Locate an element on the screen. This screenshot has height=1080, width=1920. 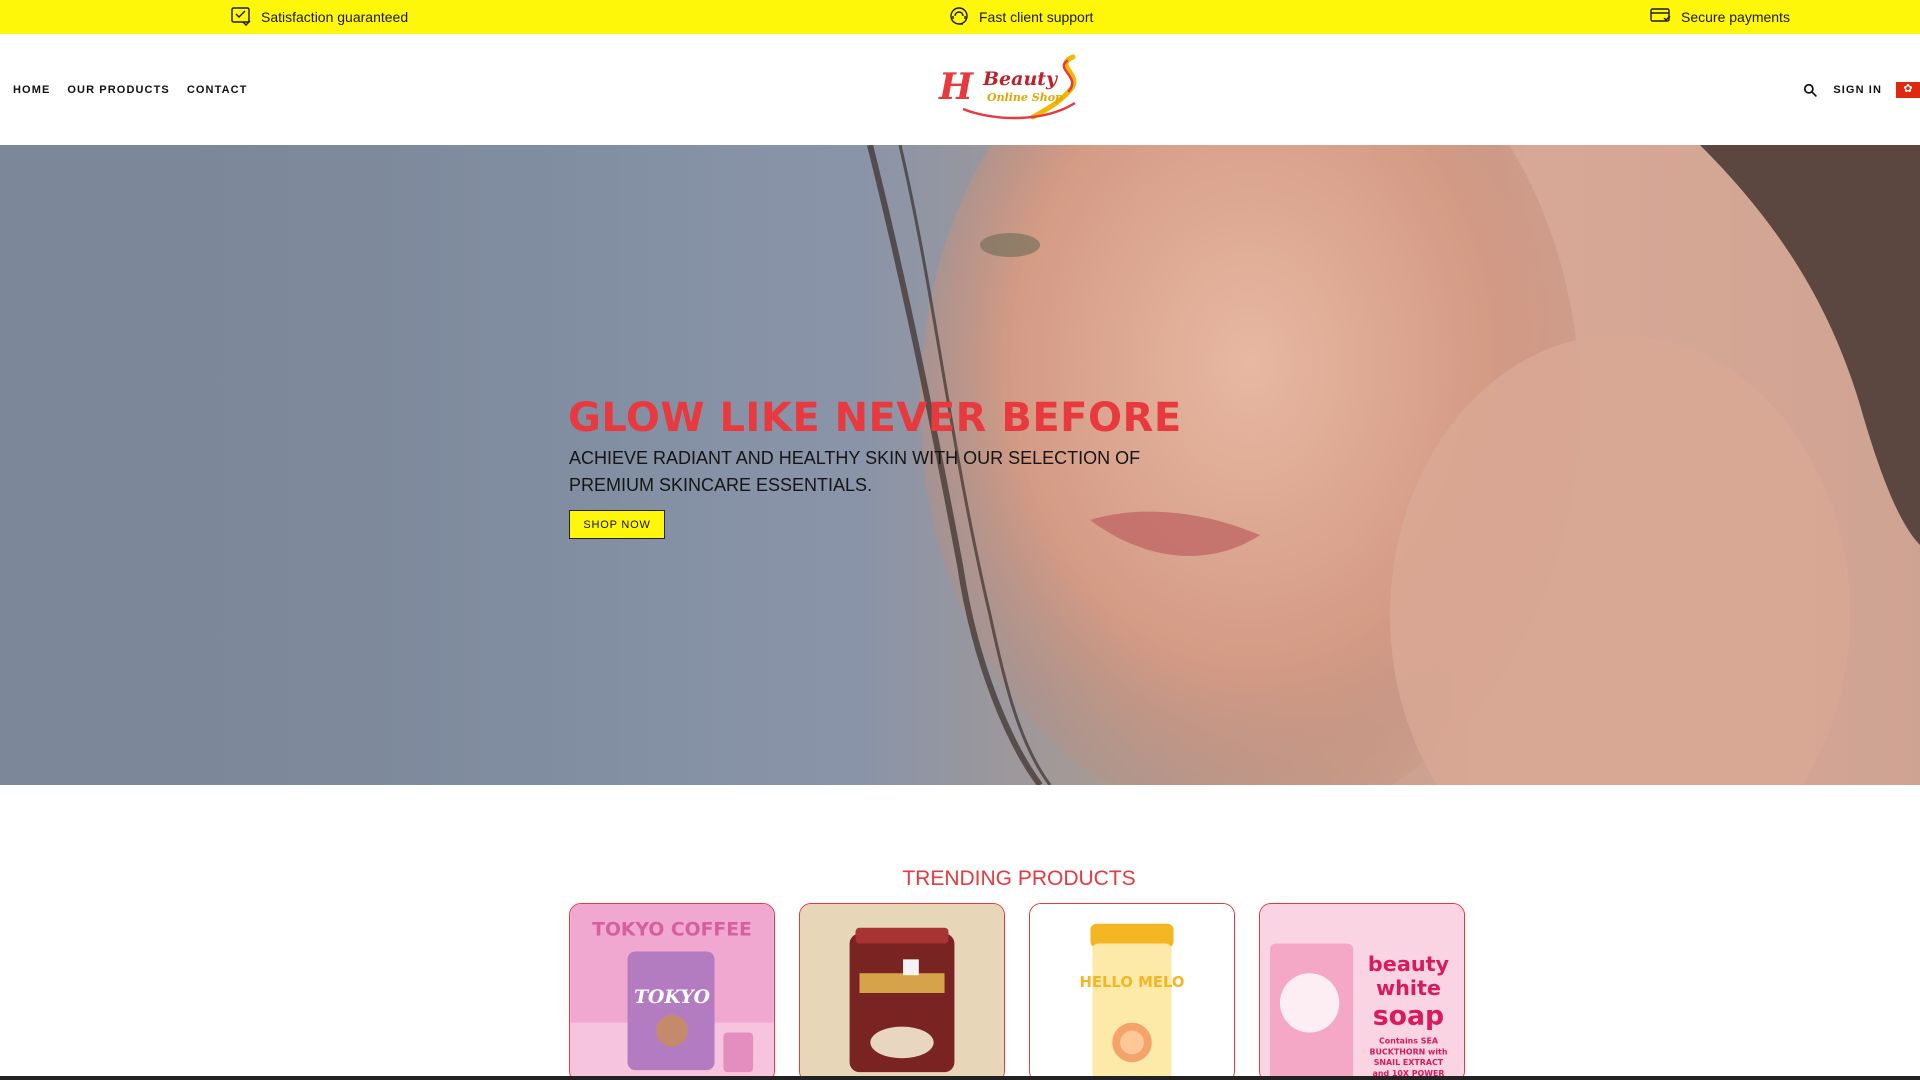
nav-our-products: OUR PRODUCTS is located at coordinates (118, 90).